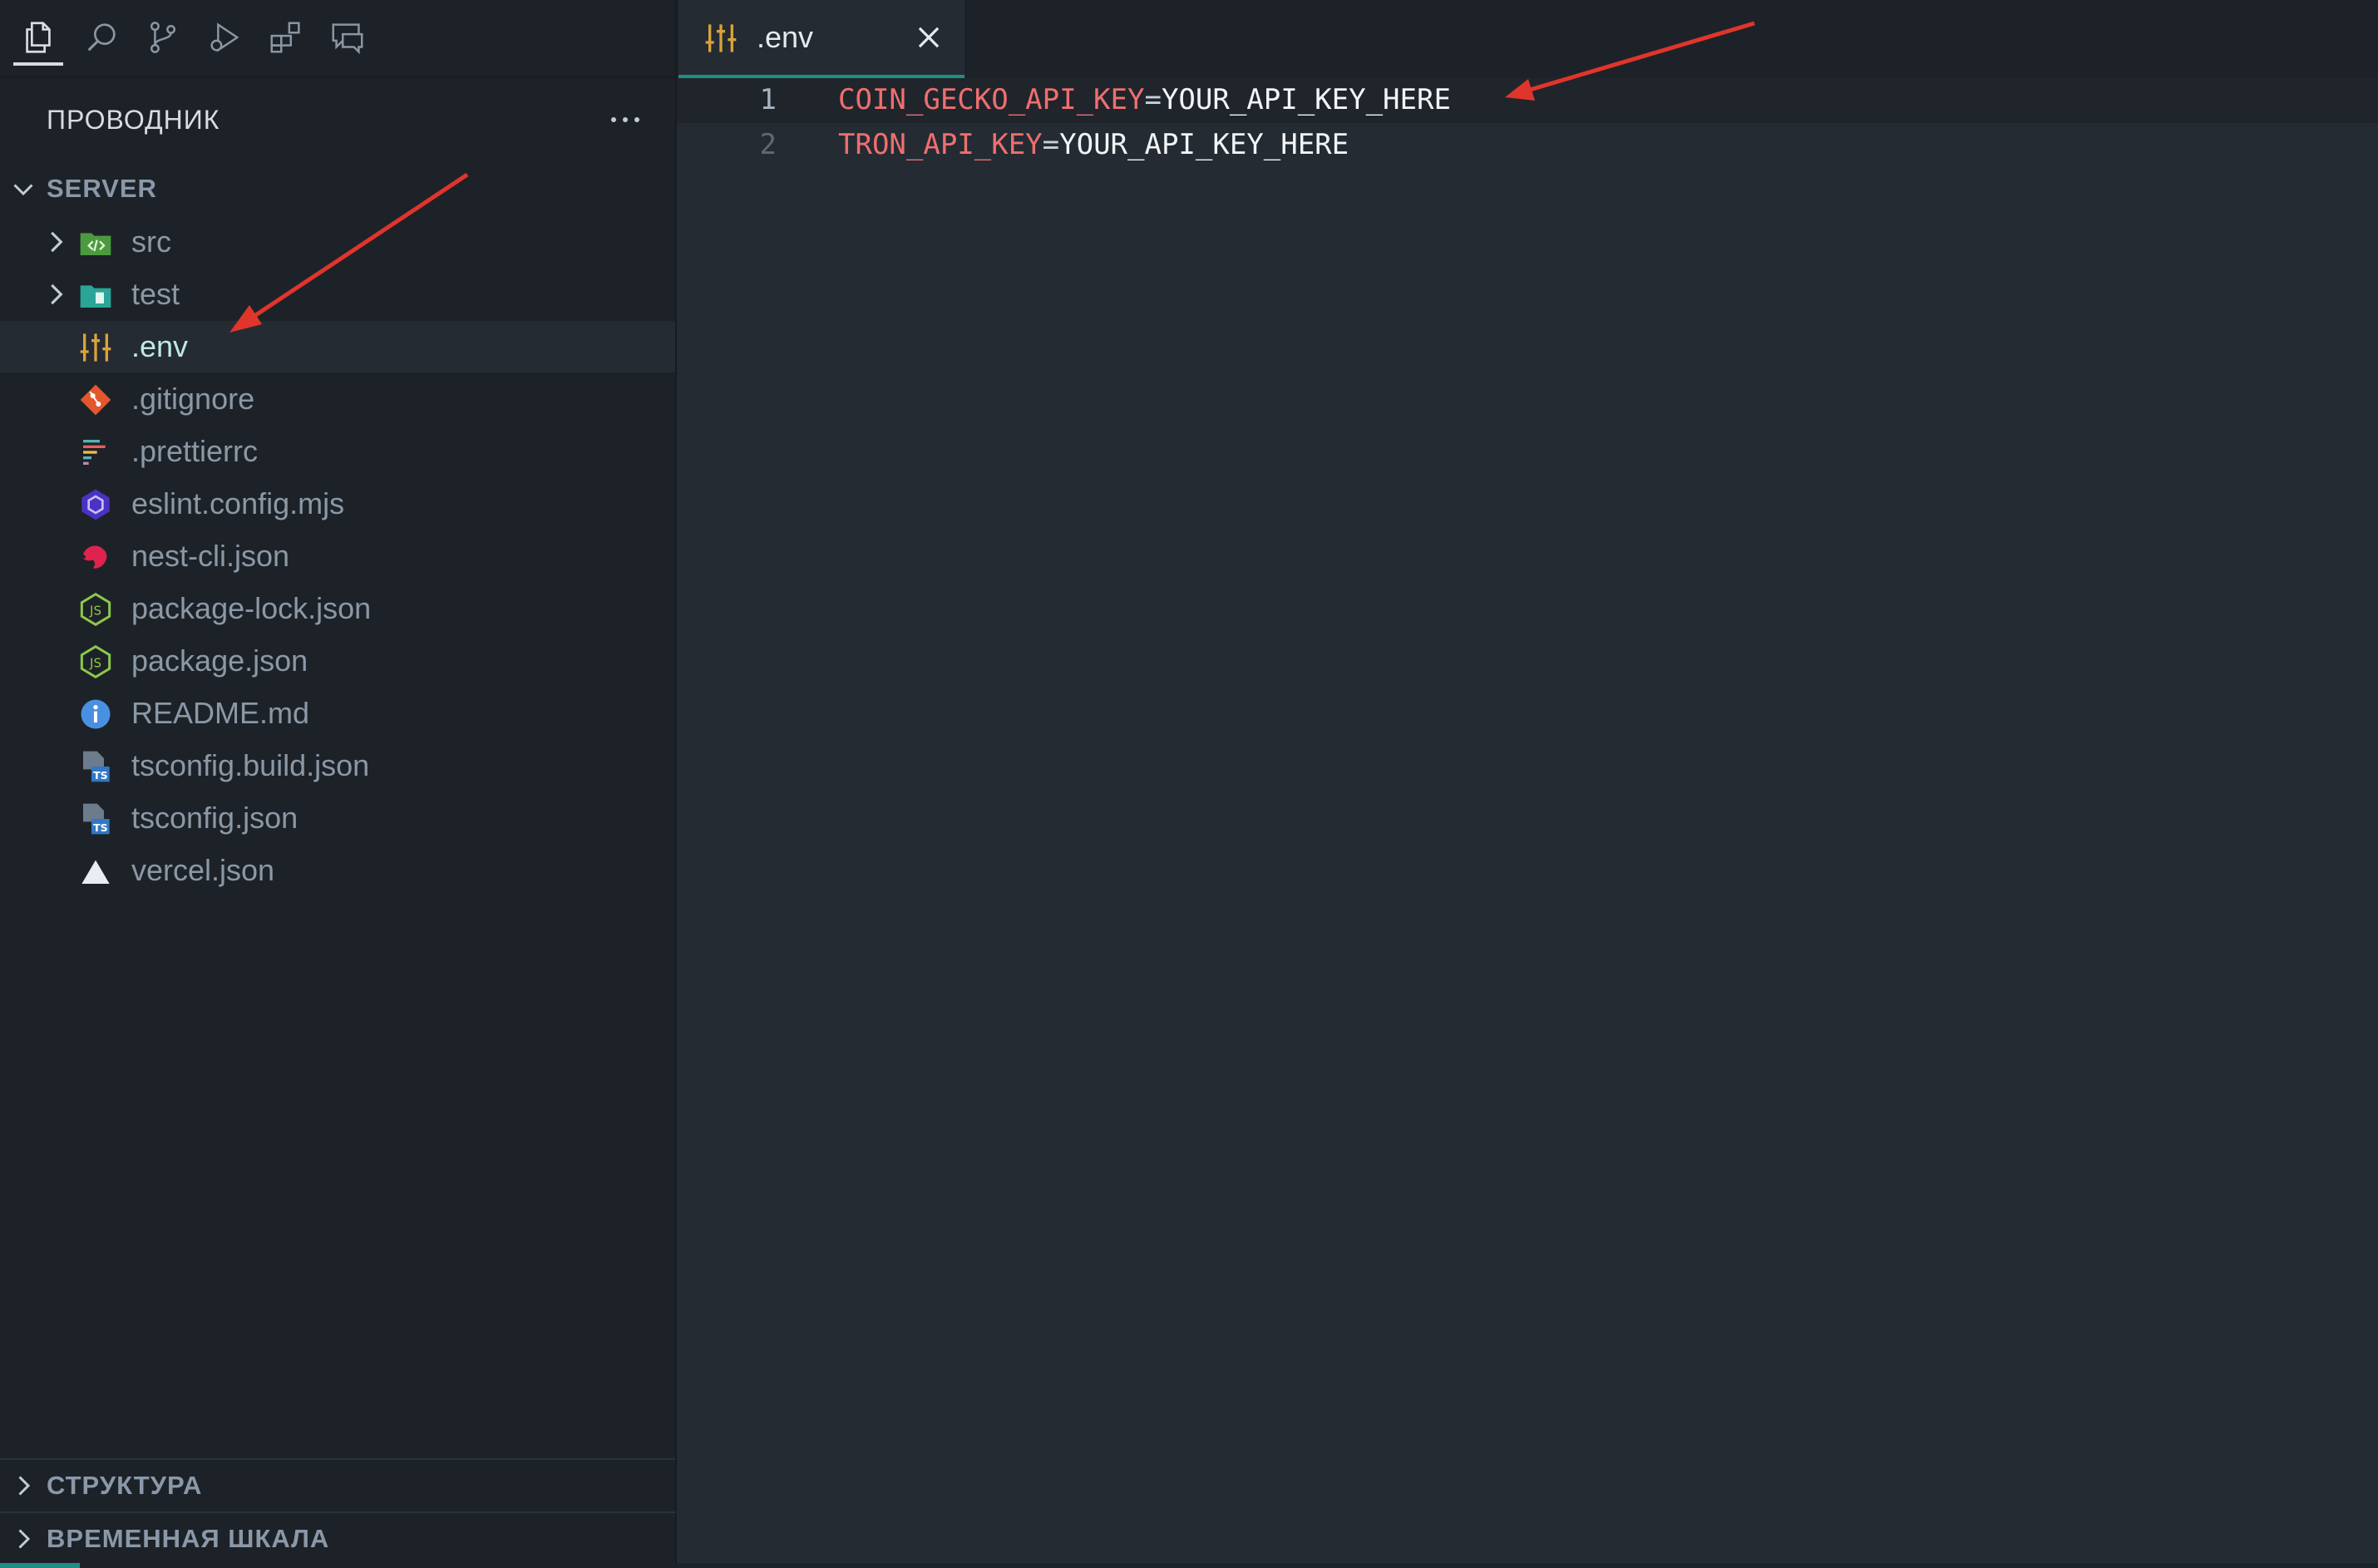  What do you see at coordinates (940, 144) in the screenshot?
I see `env-key: TRON_API_KEY` at bounding box center [940, 144].